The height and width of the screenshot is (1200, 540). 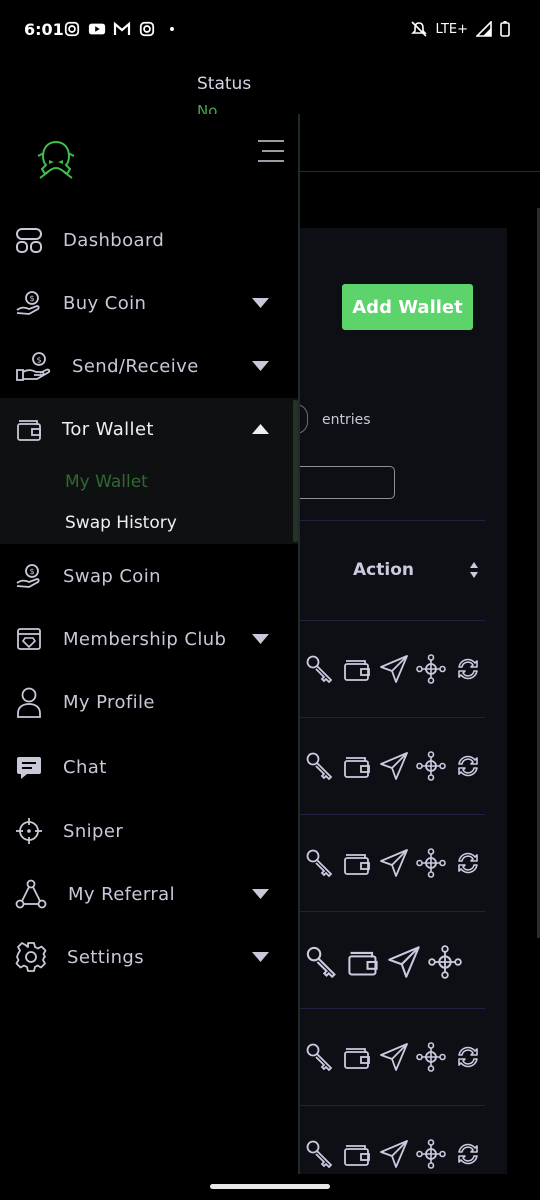 What do you see at coordinates (106, 482) in the screenshot?
I see `submenu-item-my-wallet: My Wallet` at bounding box center [106, 482].